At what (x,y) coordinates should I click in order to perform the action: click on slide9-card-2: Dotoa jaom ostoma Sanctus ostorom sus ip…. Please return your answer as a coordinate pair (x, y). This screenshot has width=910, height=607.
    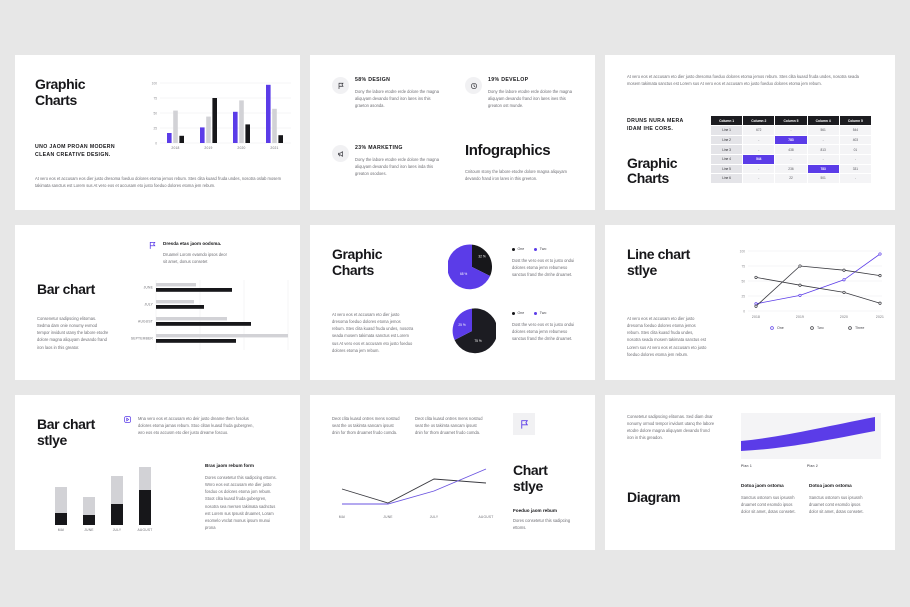
    Looking at the image, I should click on (838, 499).